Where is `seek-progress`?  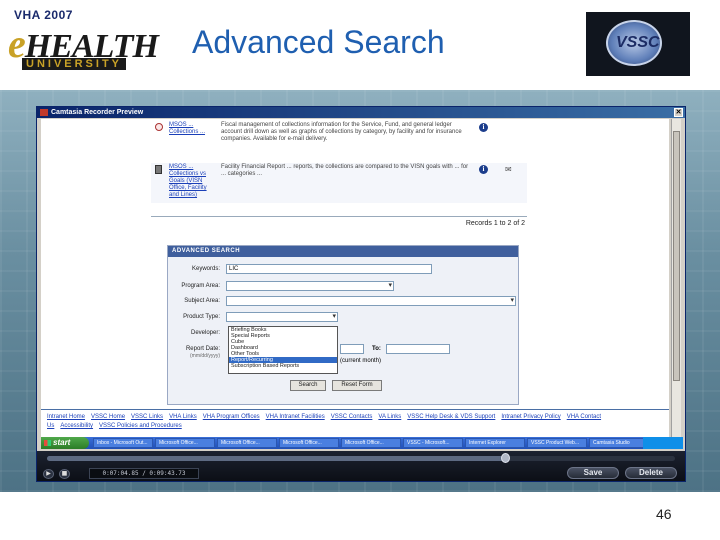 seek-progress is located at coordinates (276, 458).